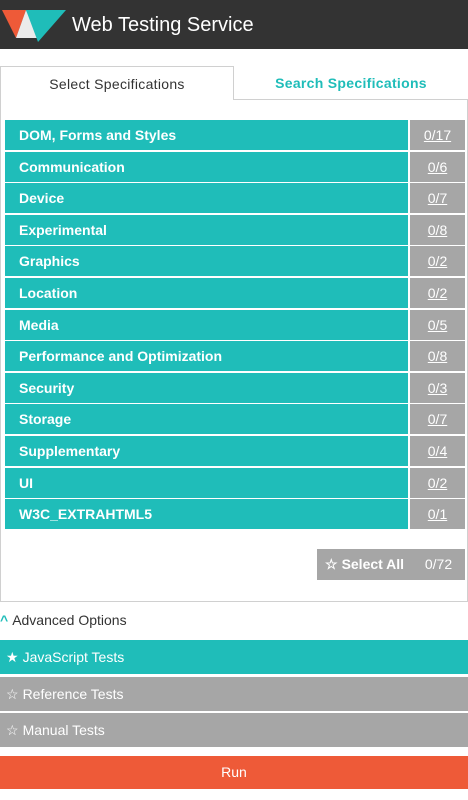 This screenshot has height=800, width=468. Describe the element at coordinates (437, 387) in the screenshot. I see `spec-count-link: 0/3` at that location.